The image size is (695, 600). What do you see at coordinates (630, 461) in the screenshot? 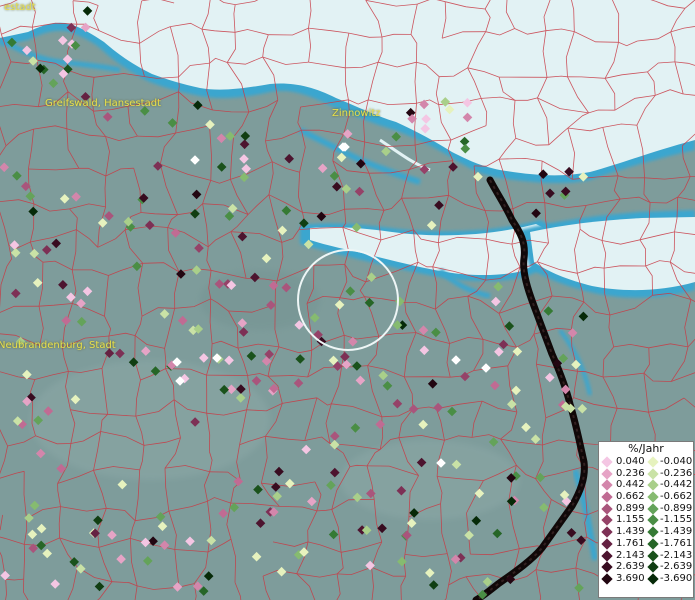
I see `legend-value-positive: 0.040` at bounding box center [630, 461].